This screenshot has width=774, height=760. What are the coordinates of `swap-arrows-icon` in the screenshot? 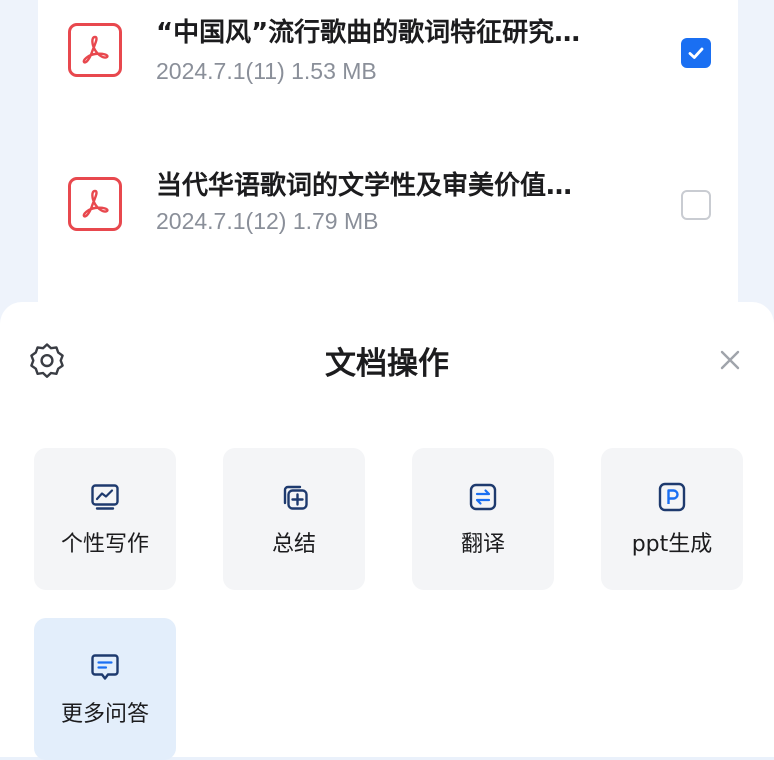 It's located at (483, 497).